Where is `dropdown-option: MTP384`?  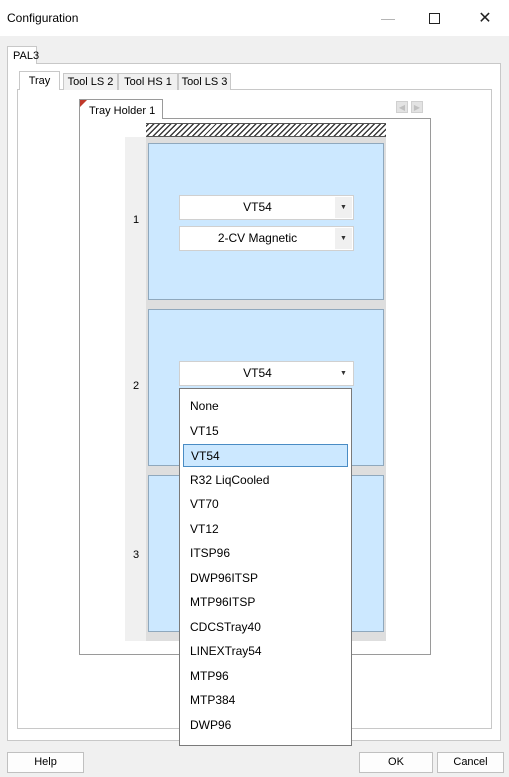
dropdown-option: MTP384 is located at coordinates (265, 700).